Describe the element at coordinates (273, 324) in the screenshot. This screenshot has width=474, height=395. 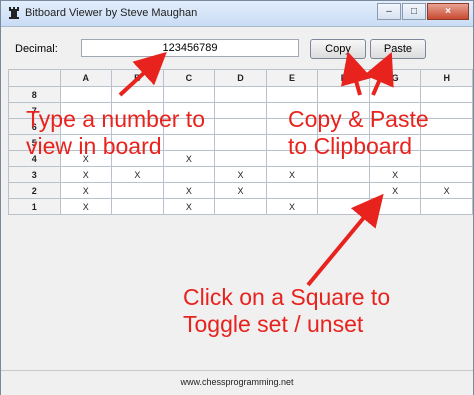
I see `annotation-click-square-line2: Toggle set / unset` at that location.